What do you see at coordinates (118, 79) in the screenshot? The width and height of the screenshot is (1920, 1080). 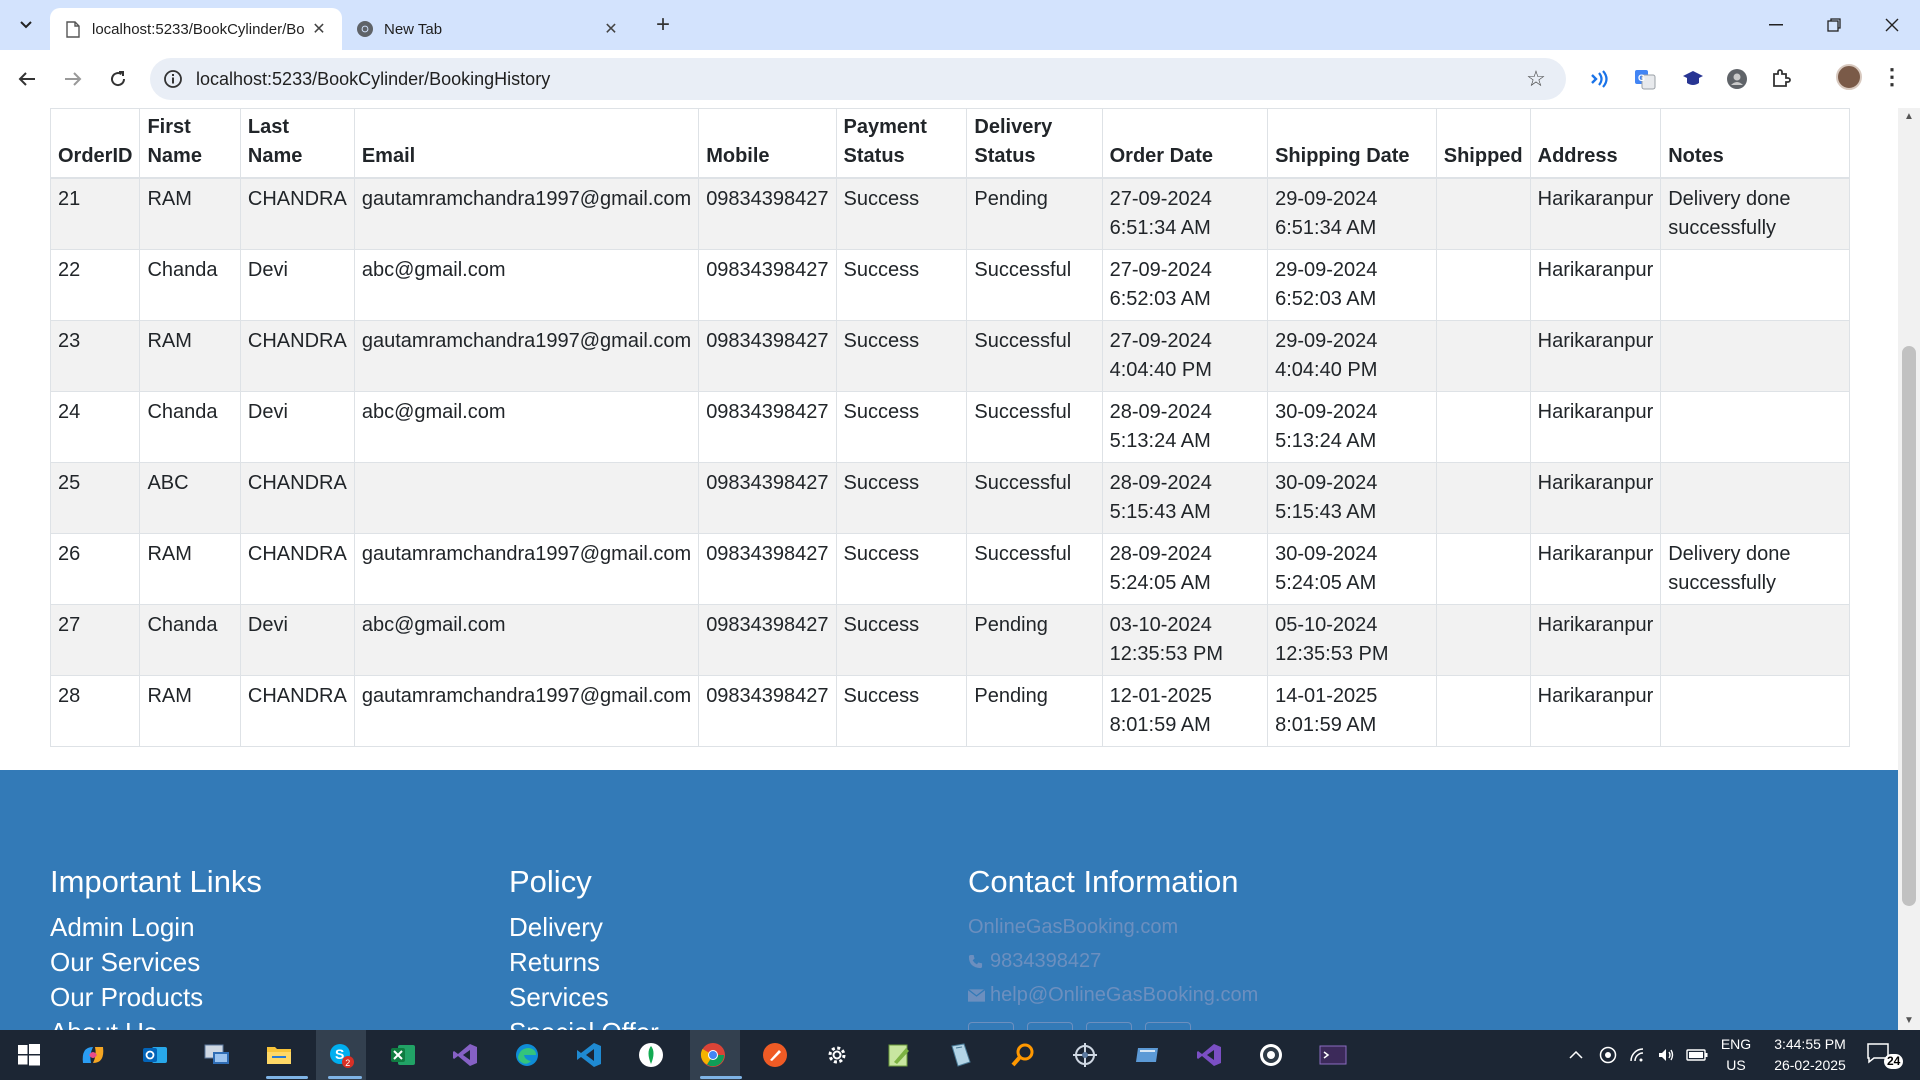 I see `reload-button` at bounding box center [118, 79].